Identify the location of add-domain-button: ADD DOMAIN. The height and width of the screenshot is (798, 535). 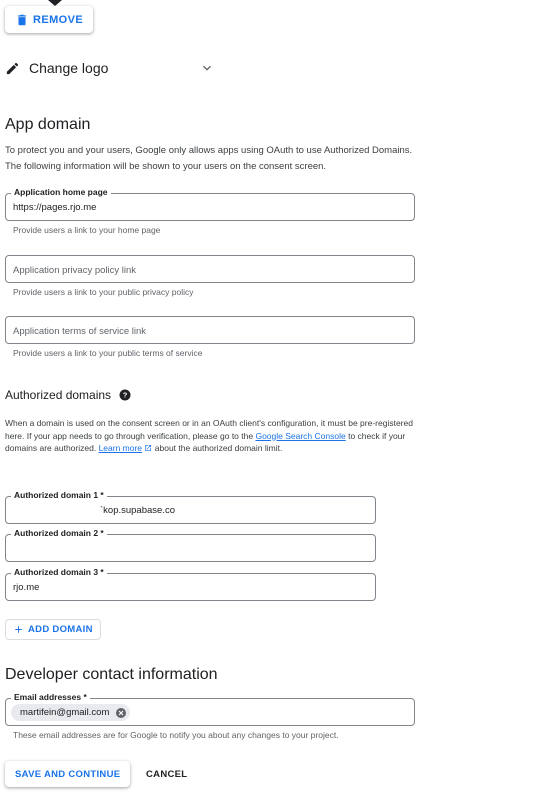
(53, 629).